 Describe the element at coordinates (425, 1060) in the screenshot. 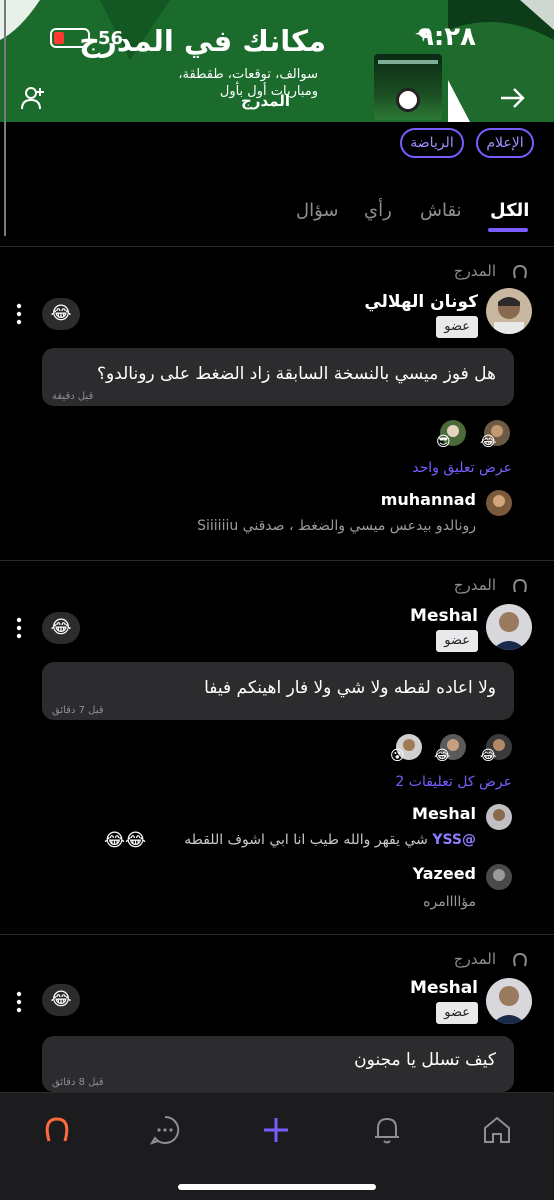

I see `post-text: كيف تسلل يا مجنون` at that location.